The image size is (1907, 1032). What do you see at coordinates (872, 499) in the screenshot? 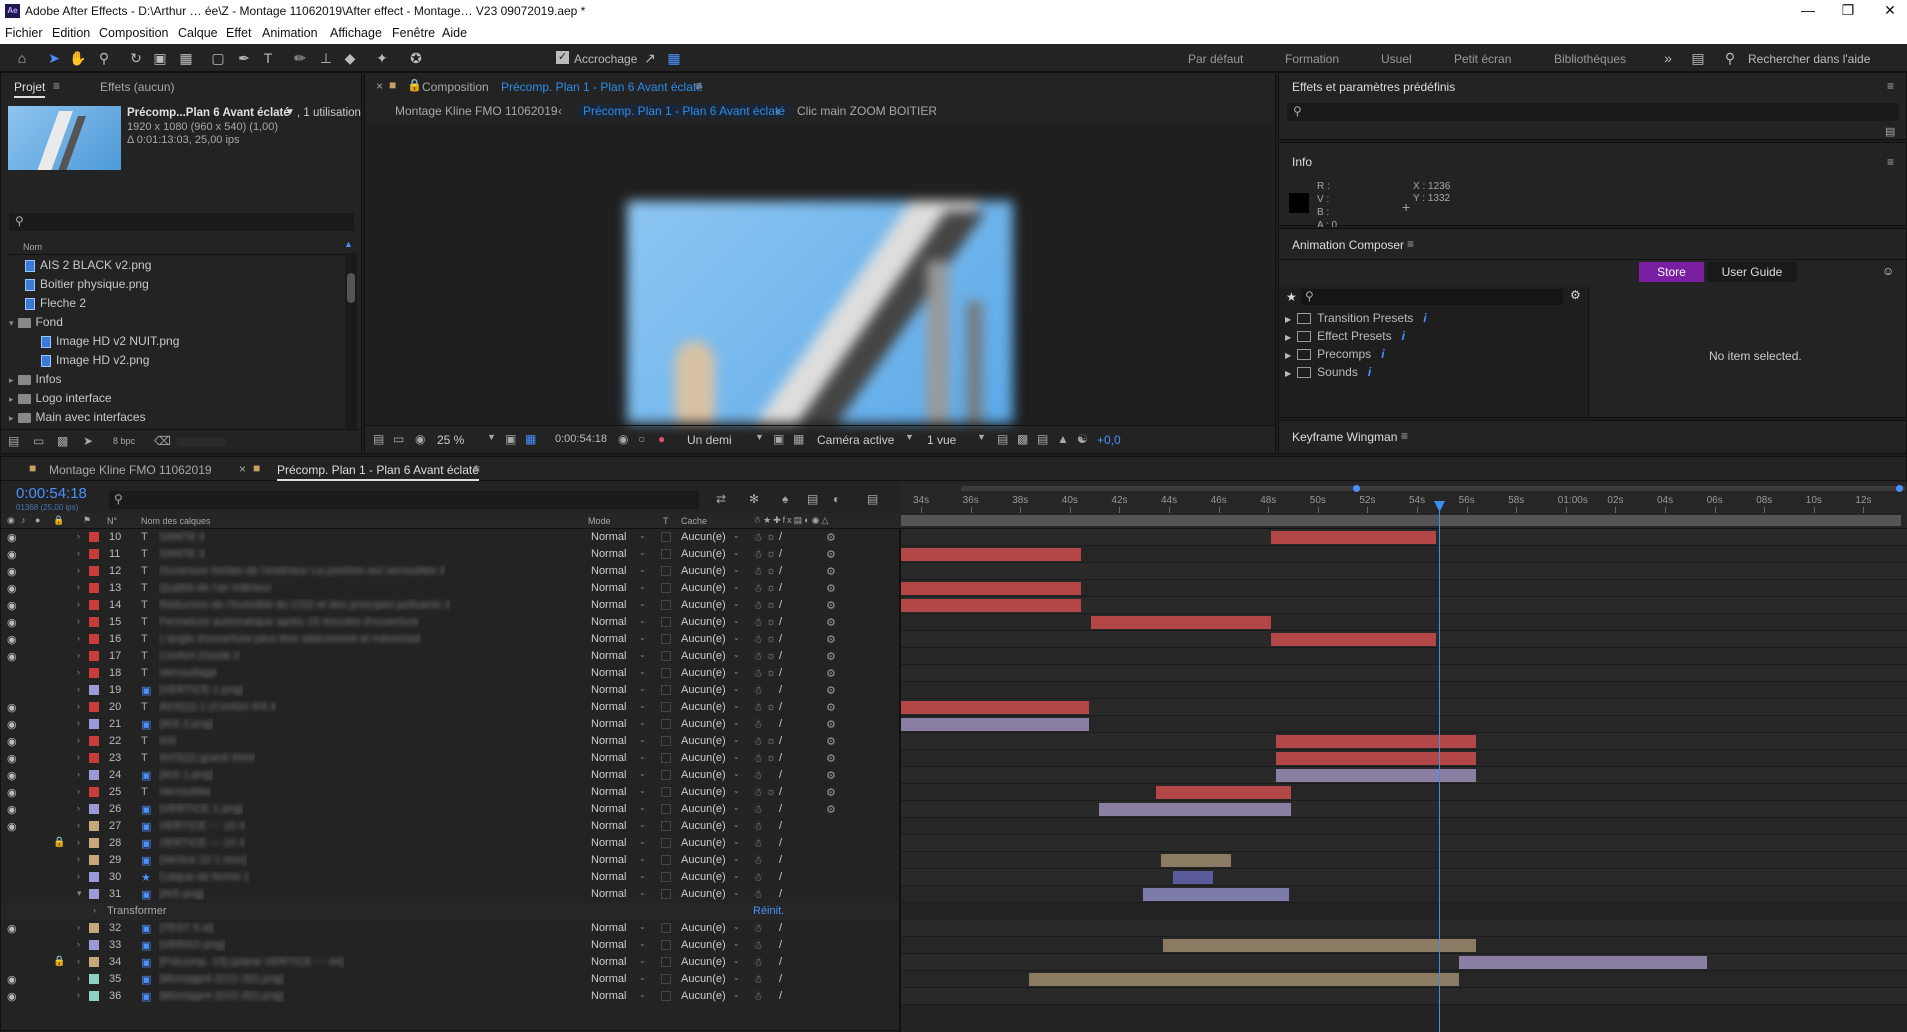
I see `graph-editor-icon: ▤` at bounding box center [872, 499].